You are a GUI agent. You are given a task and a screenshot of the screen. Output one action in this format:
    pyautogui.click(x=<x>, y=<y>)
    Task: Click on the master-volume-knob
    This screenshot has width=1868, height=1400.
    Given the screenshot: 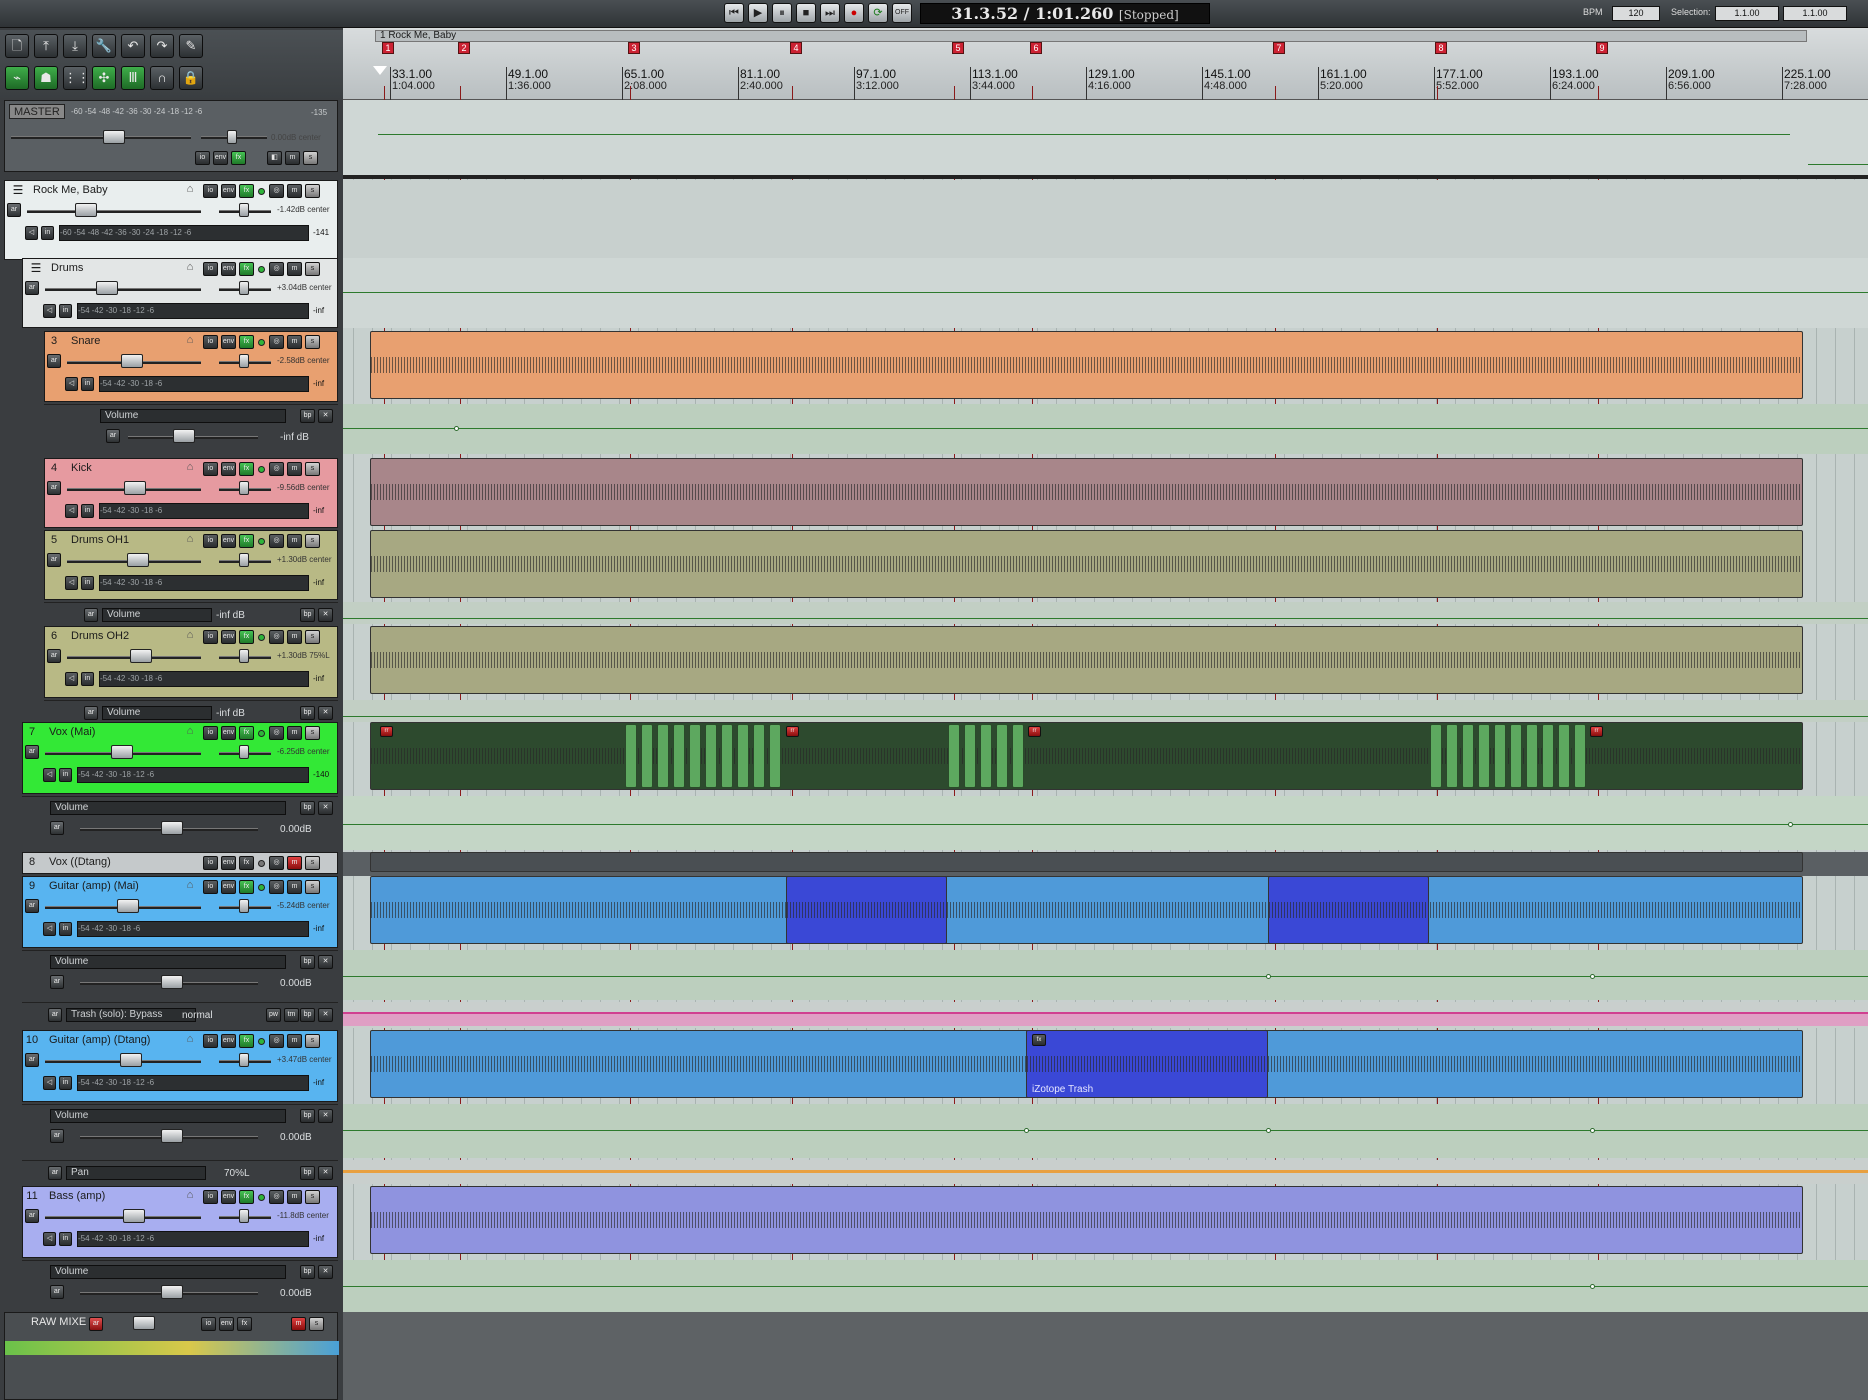 What is the action you would take?
    pyautogui.click(x=114, y=137)
    